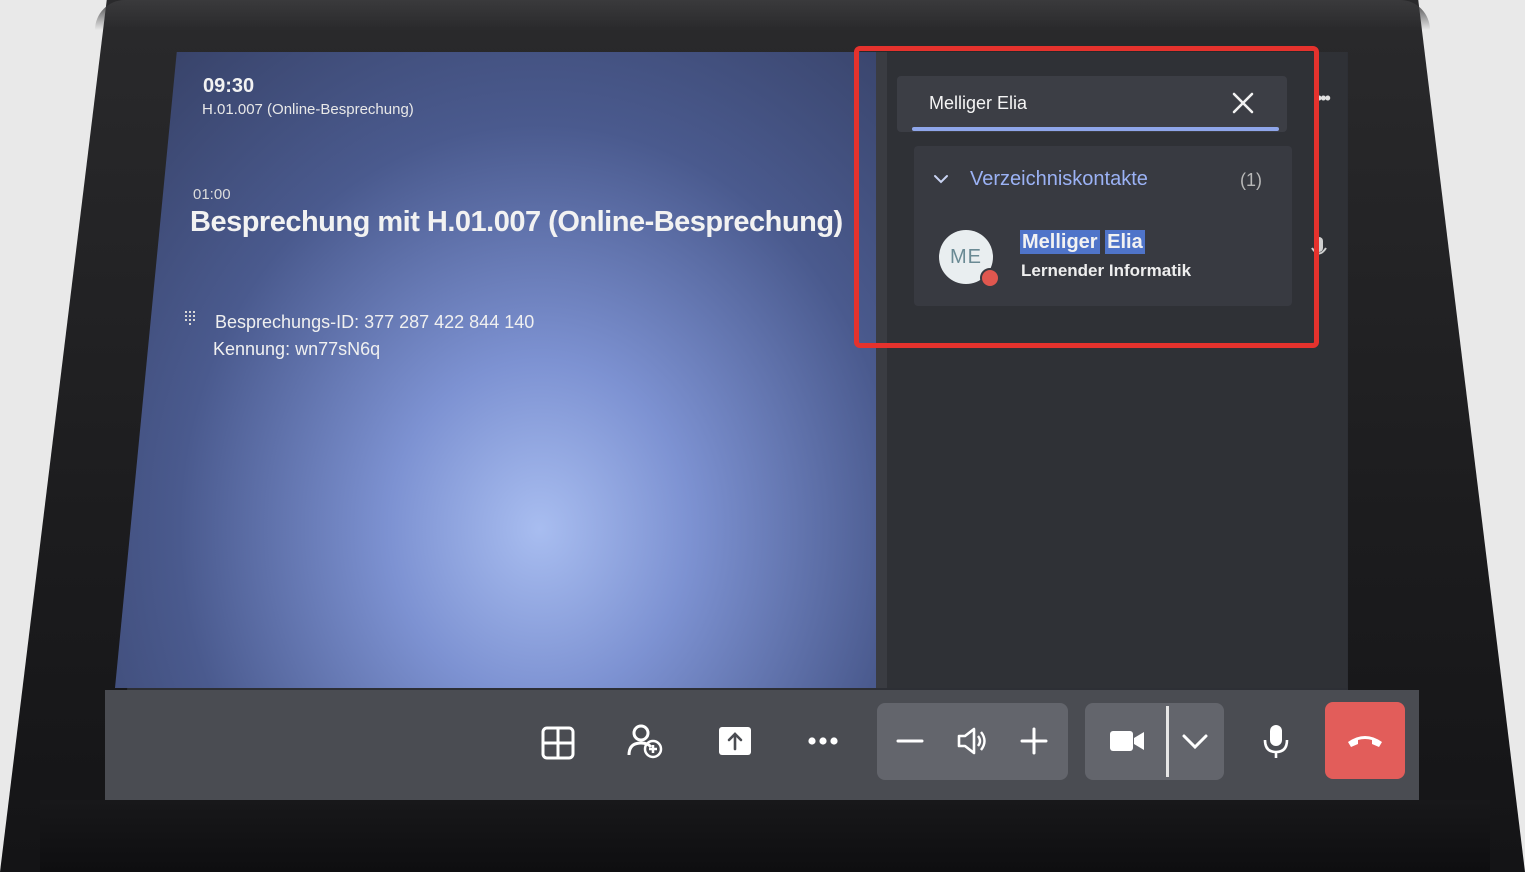 The image size is (1525, 872). I want to click on camera-icon, so click(1127, 741).